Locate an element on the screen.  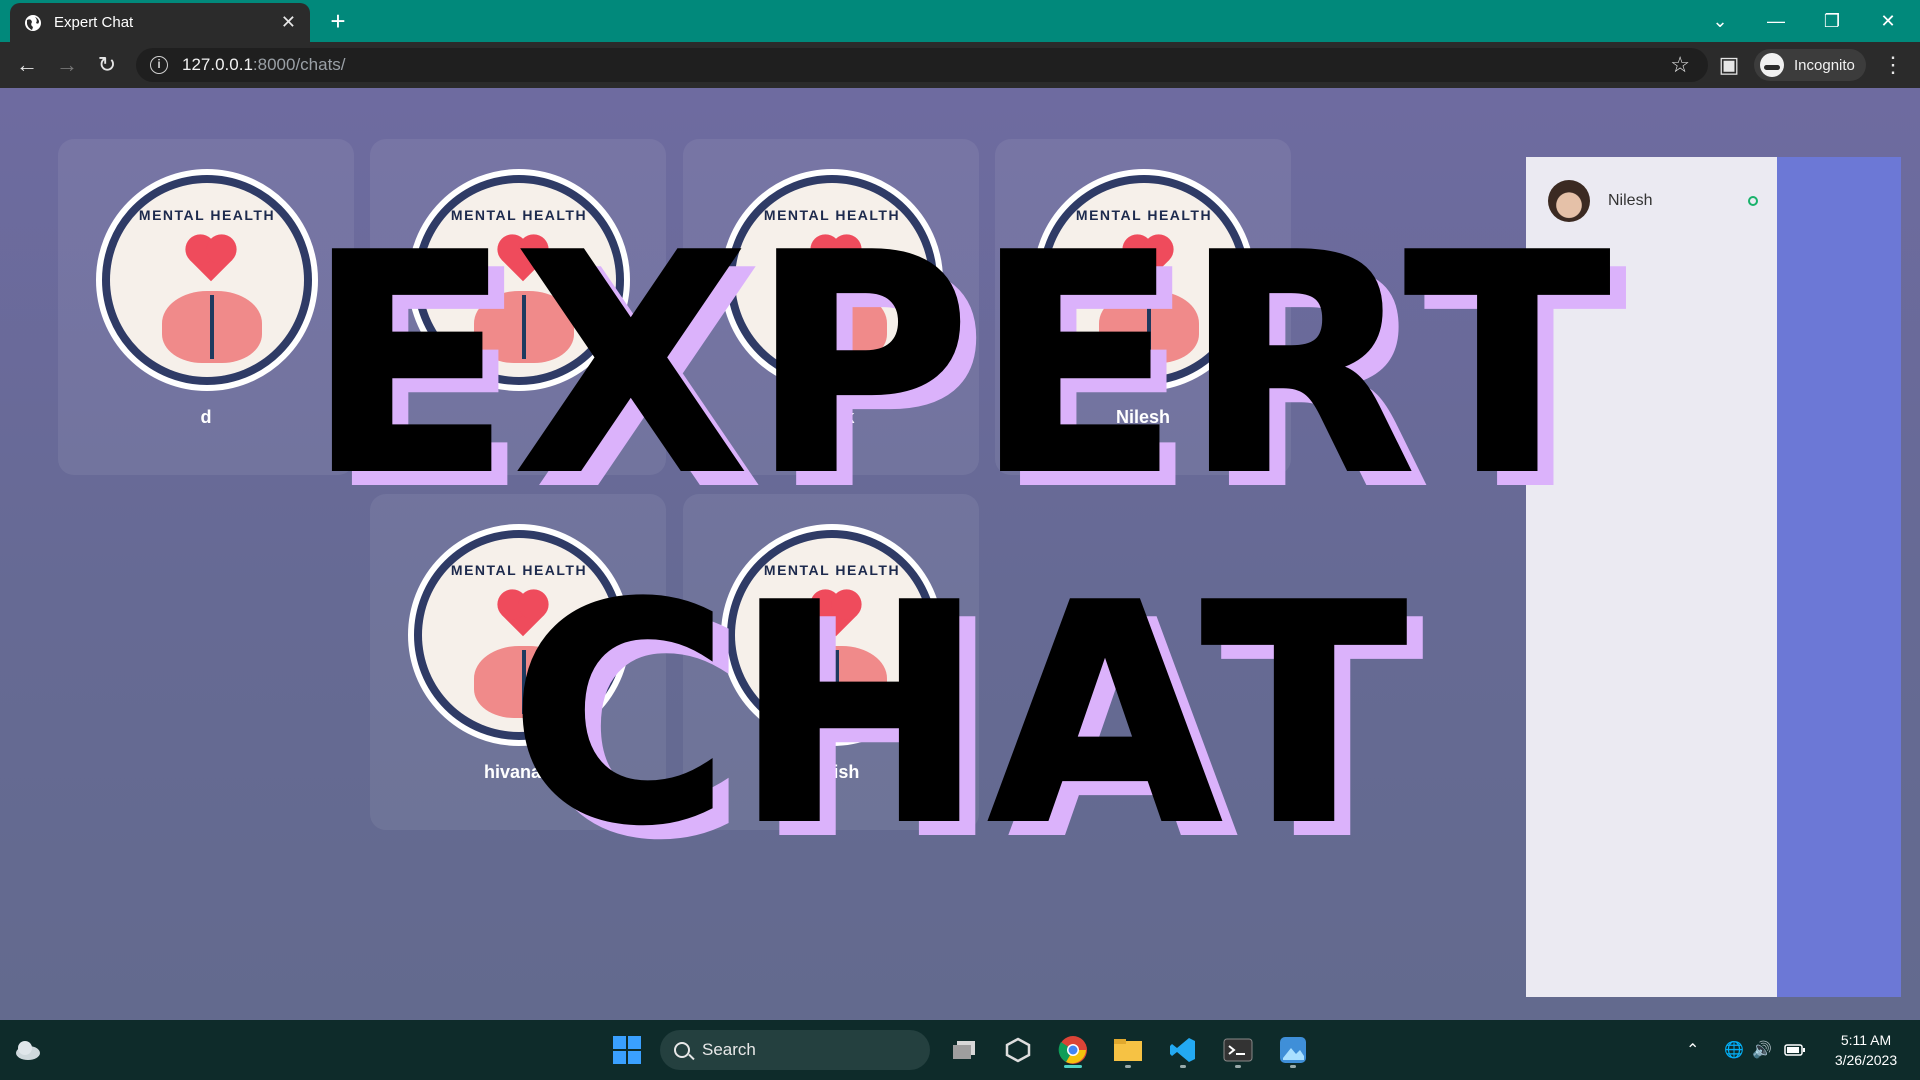
clock-date: 3/26/2023 is located at coordinates (1866, 1060).